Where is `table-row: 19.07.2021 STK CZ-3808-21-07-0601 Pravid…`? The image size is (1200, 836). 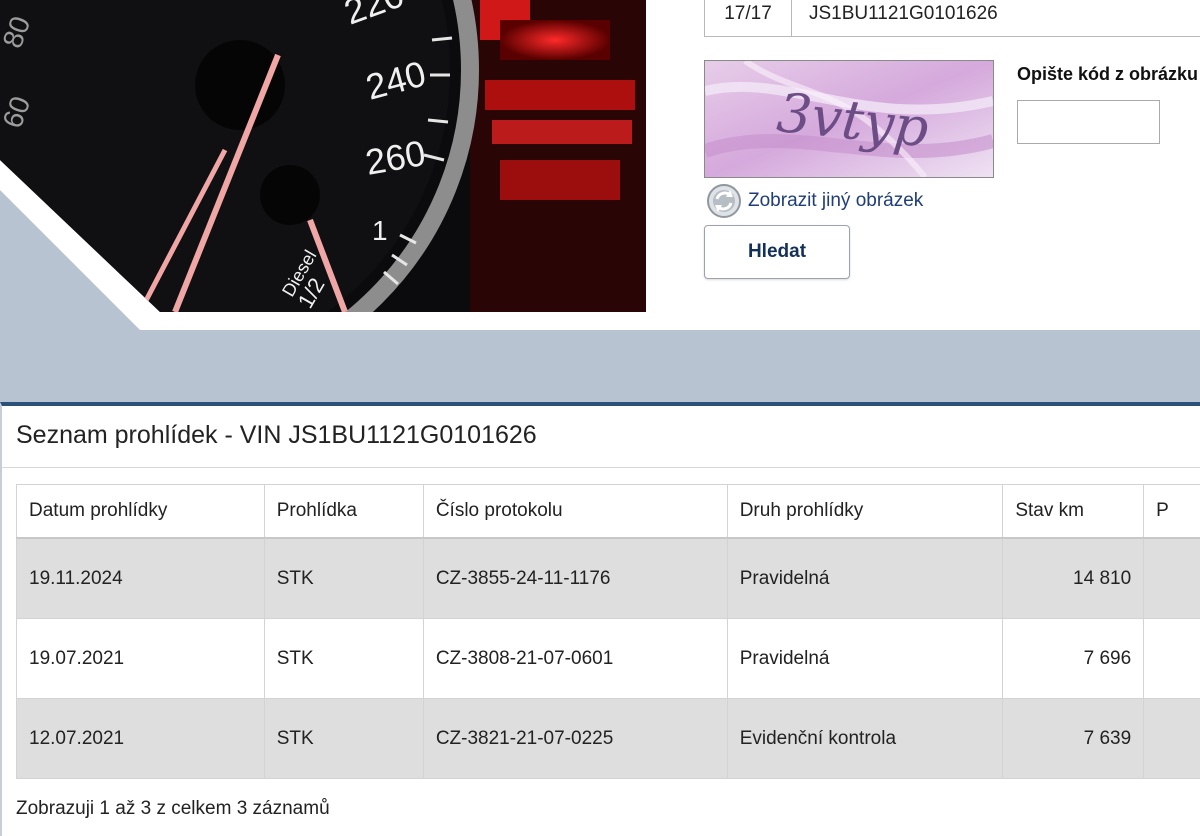
table-row: 19.07.2021 STK CZ-3808-21-07-0601 Pravid… is located at coordinates (608, 659).